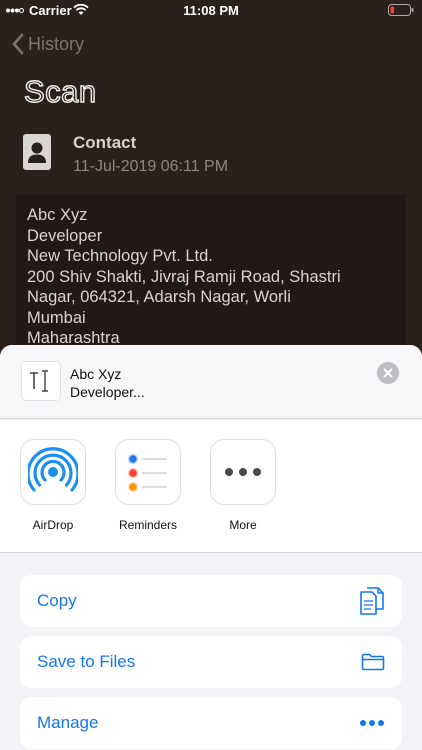  I want to click on scan-line: New Technology Pvt. Ltd., so click(120, 256).